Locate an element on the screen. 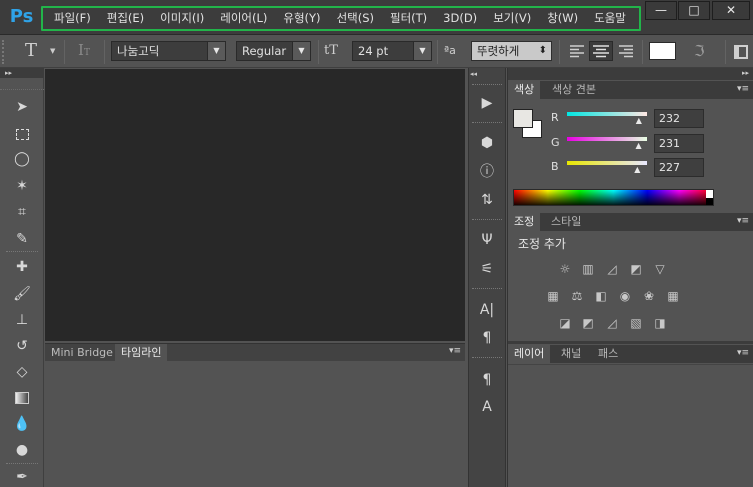  eraser-tool-icon: ◇ is located at coordinates (22, 372).